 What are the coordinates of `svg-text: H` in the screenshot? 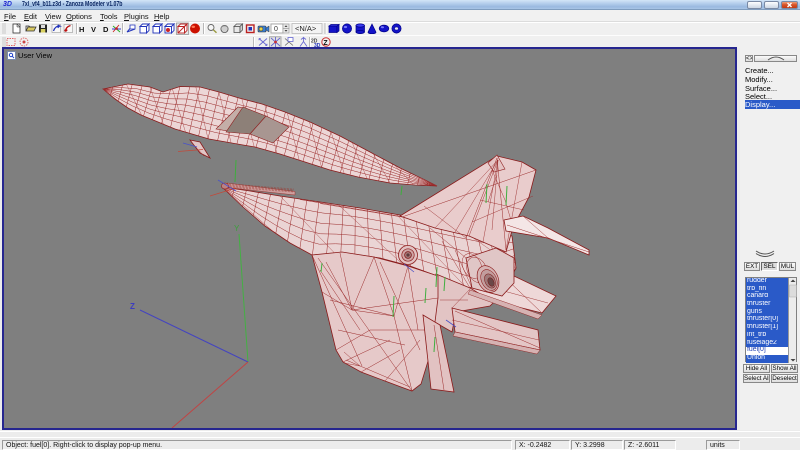 It's located at (81, 29).